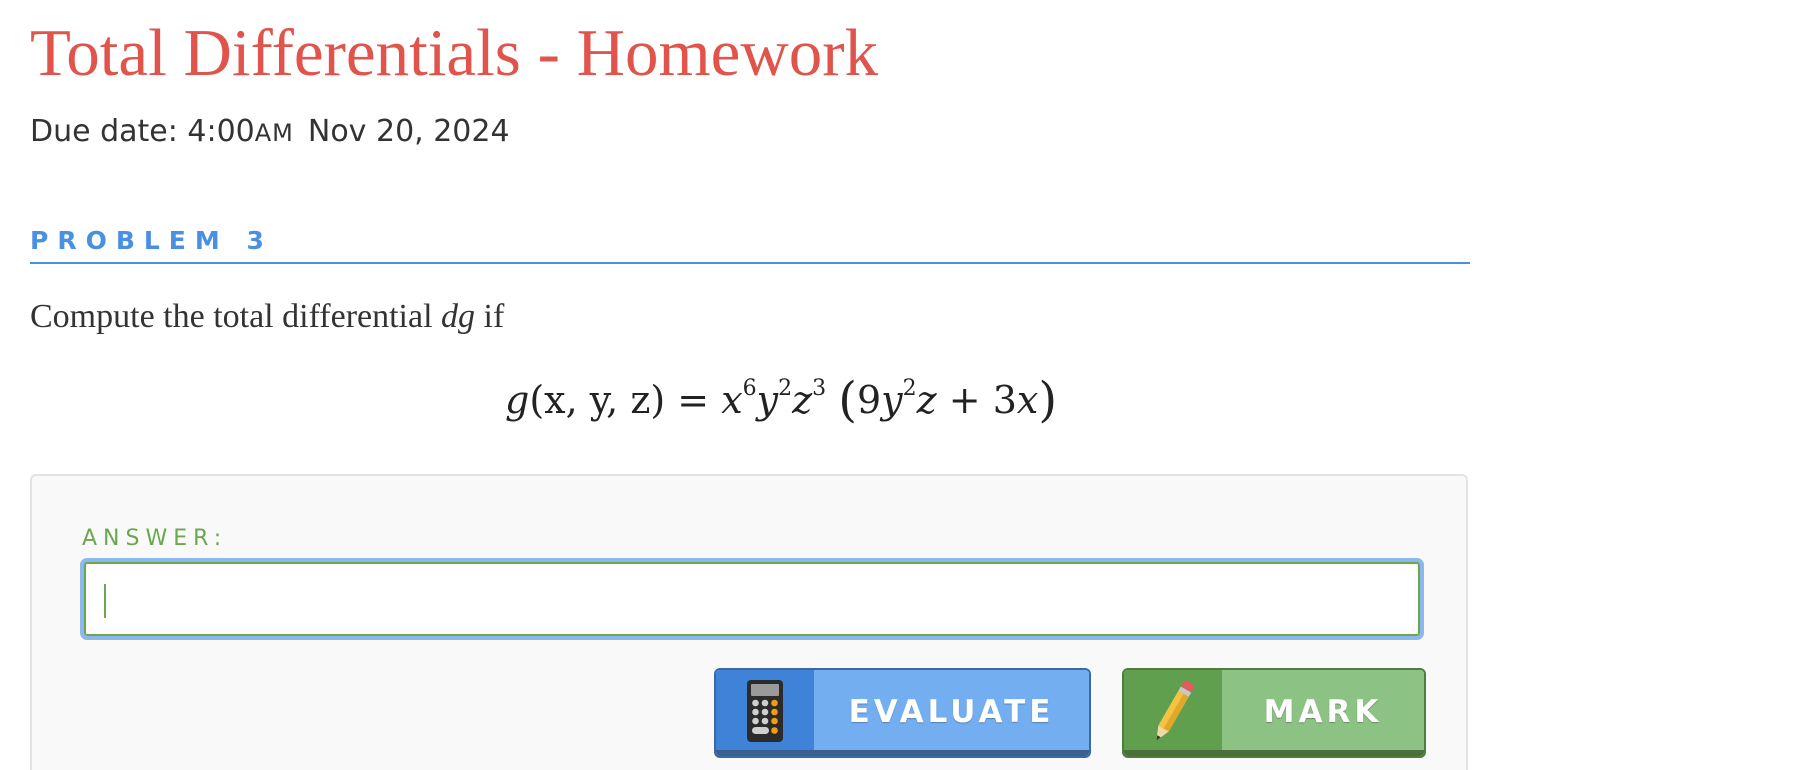 The height and width of the screenshot is (770, 1813). I want to click on problem-number-label: PROBLEM 3, so click(151, 240).